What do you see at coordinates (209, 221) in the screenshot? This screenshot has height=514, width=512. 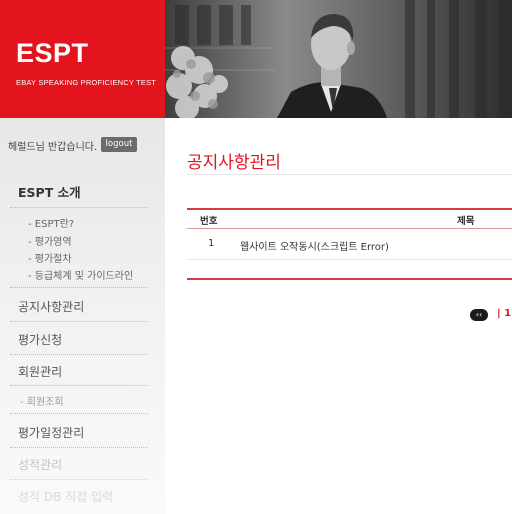 I see `column-header-number: 번호` at bounding box center [209, 221].